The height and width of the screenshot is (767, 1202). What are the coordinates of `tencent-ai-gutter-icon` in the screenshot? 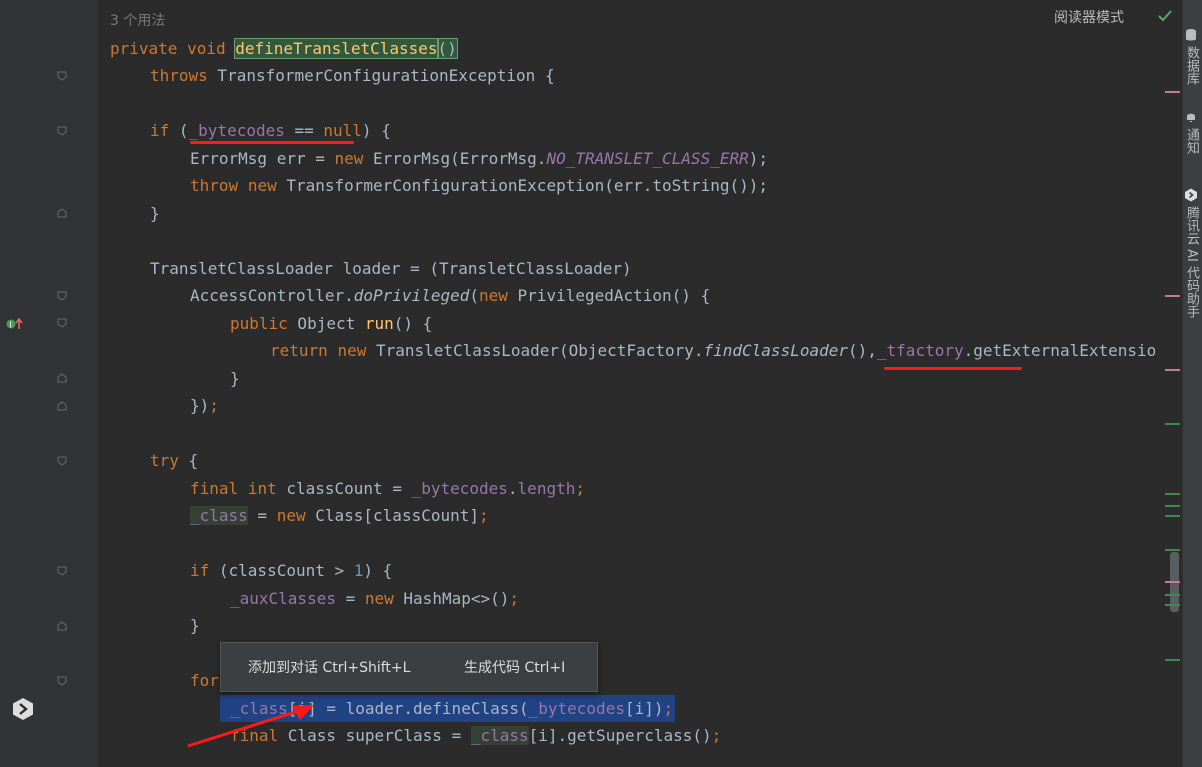 It's located at (23, 711).